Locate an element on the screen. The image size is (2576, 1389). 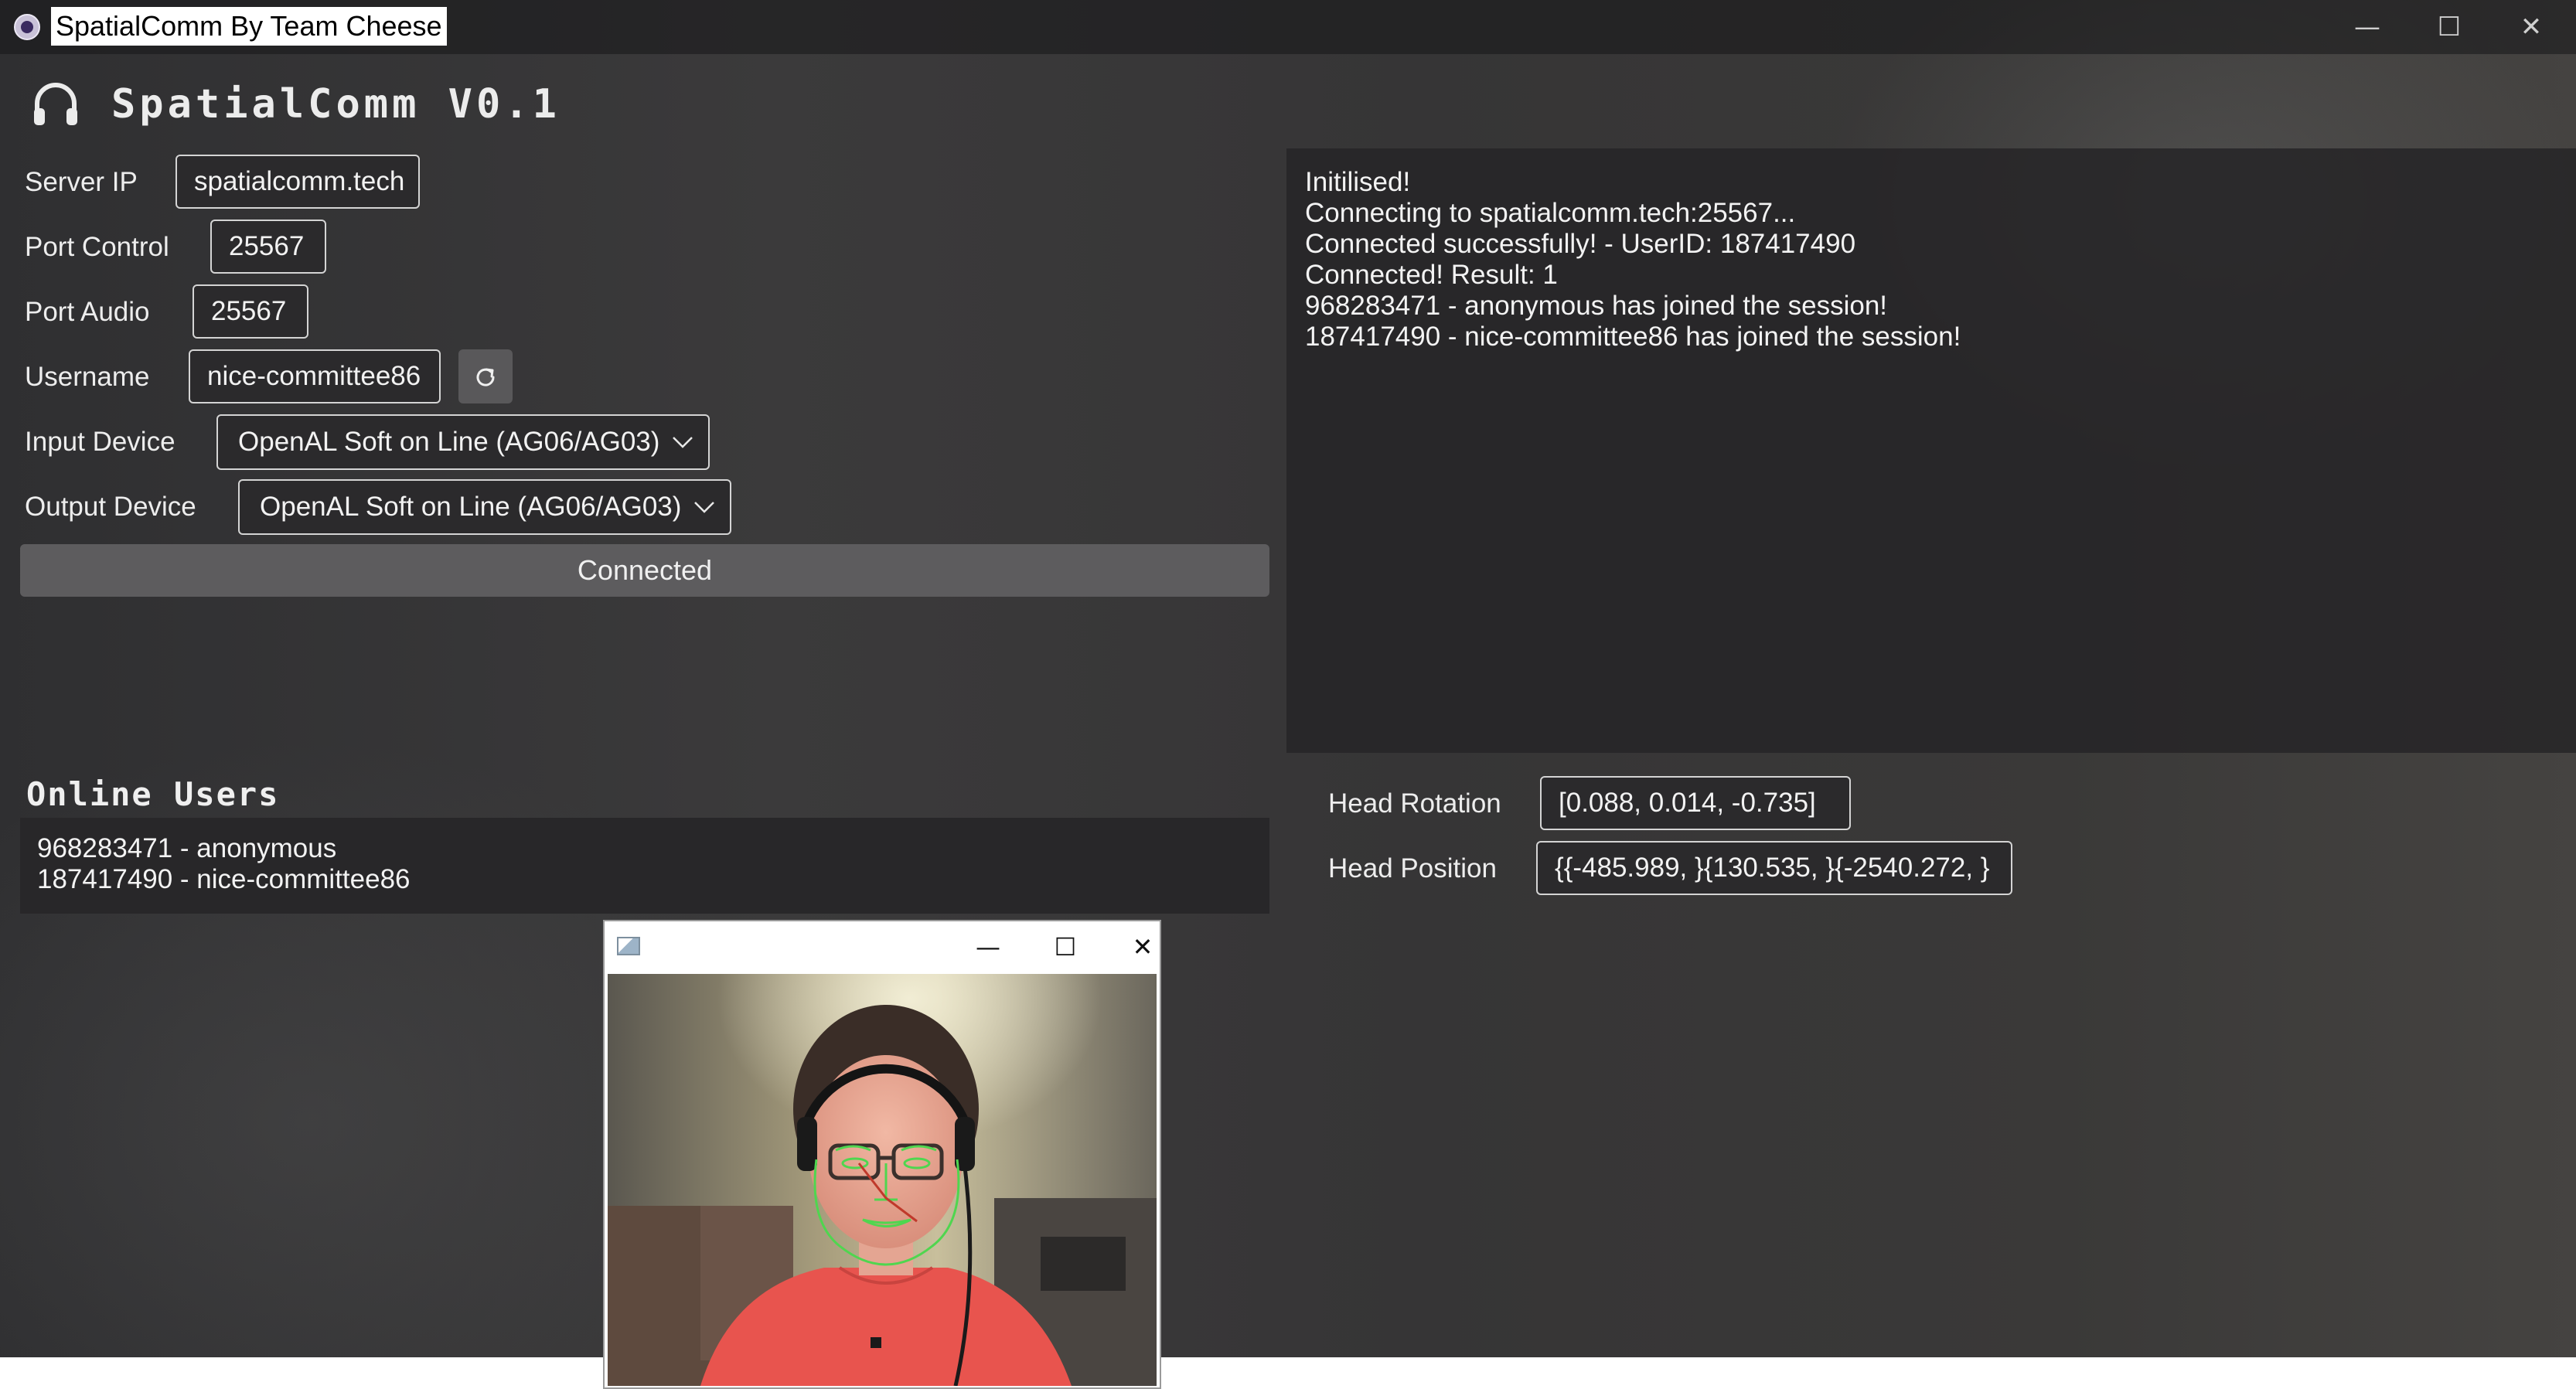
online-users-title: Online Users is located at coordinates (153, 794).